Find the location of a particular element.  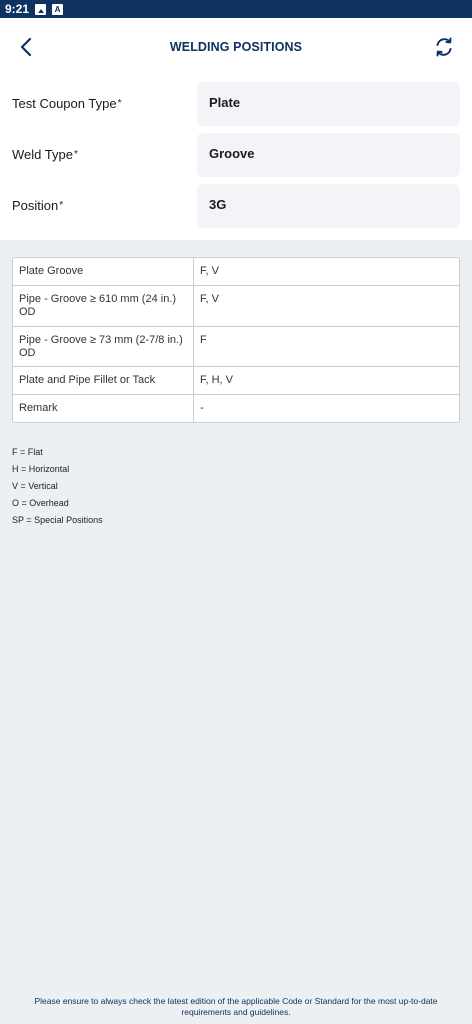

legend-item: H = Horizontal is located at coordinates (41, 469).